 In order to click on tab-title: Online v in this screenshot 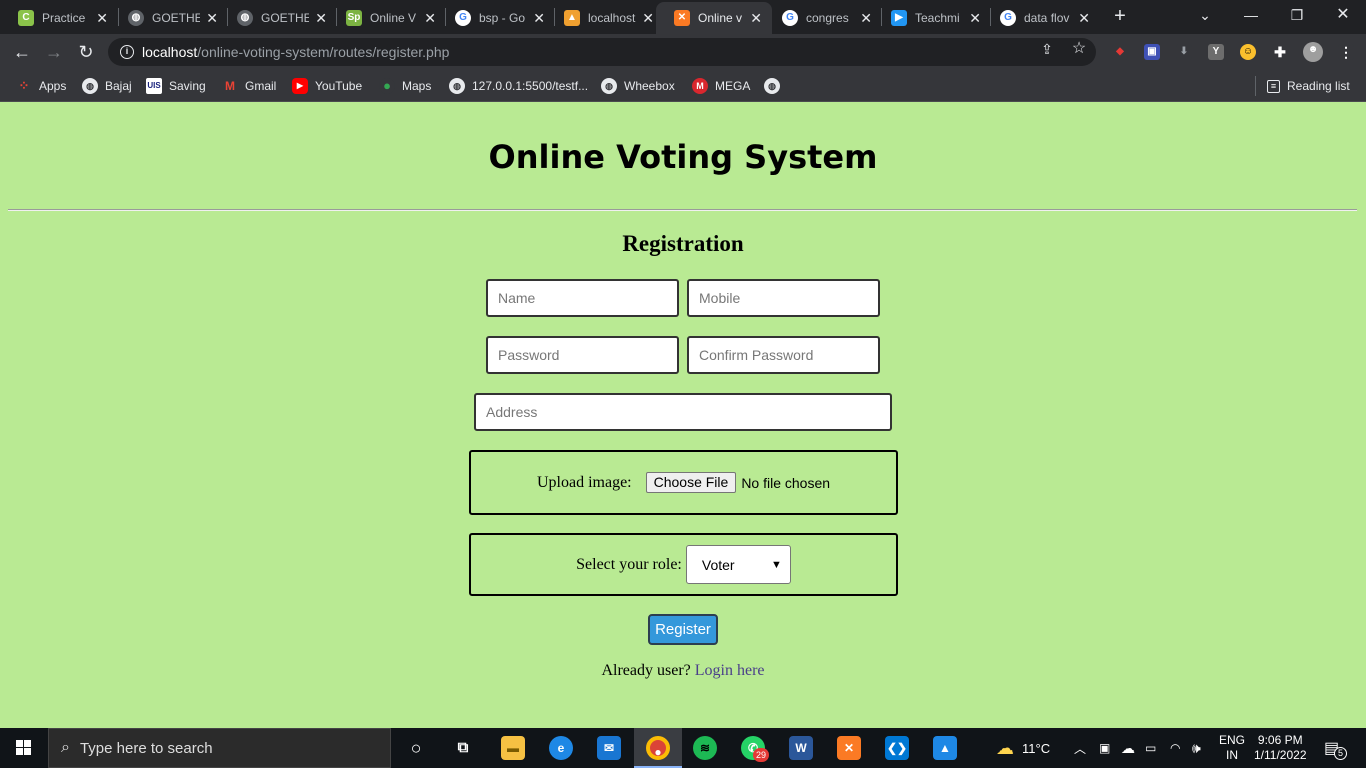, I will do `click(720, 18)`.